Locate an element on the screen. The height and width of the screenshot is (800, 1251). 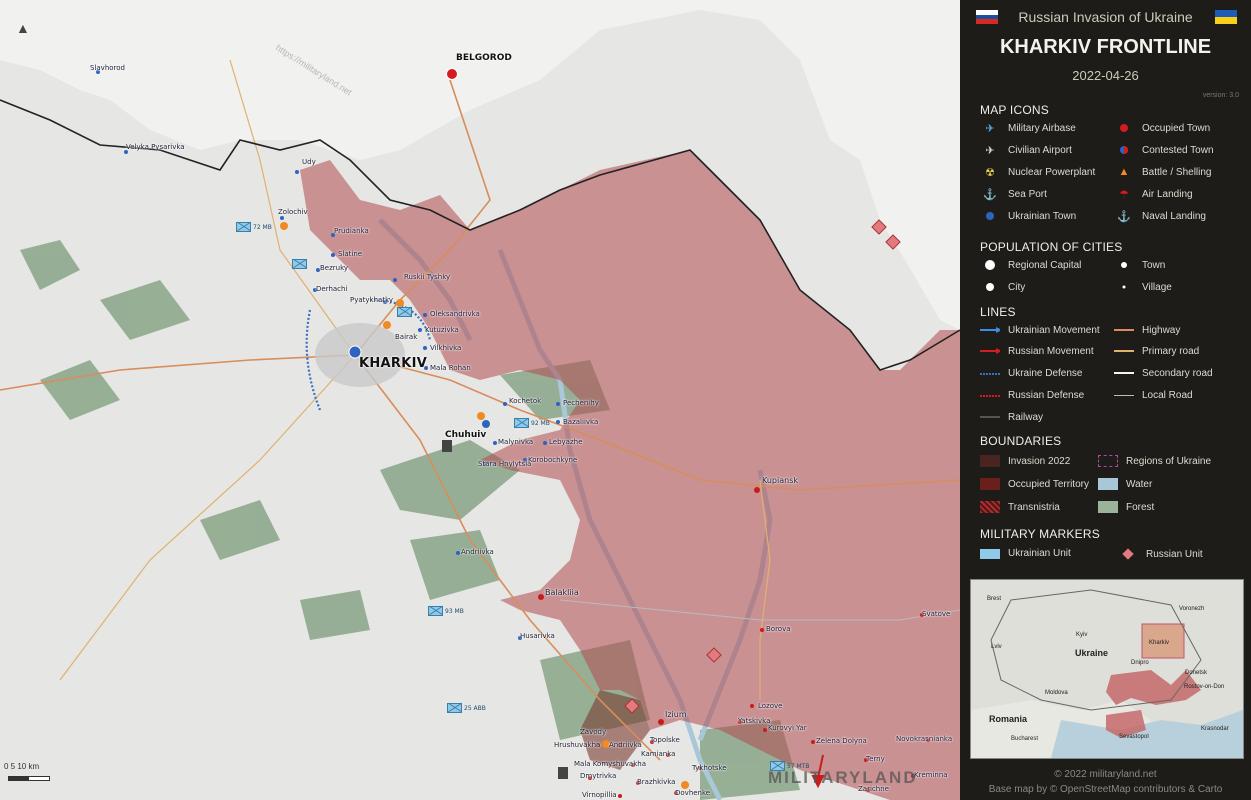
inset-label: Sevastopol is located at coordinates (1134, 737).